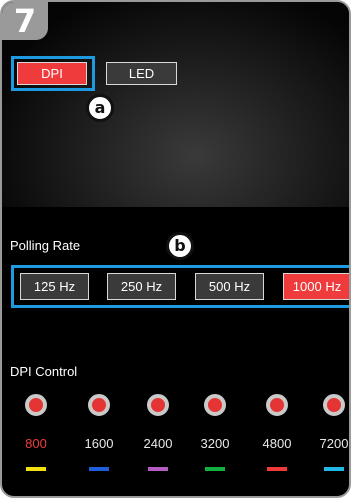 This screenshot has height=498, width=351. I want to click on dpi-level-label-1600: 1600, so click(99, 443).